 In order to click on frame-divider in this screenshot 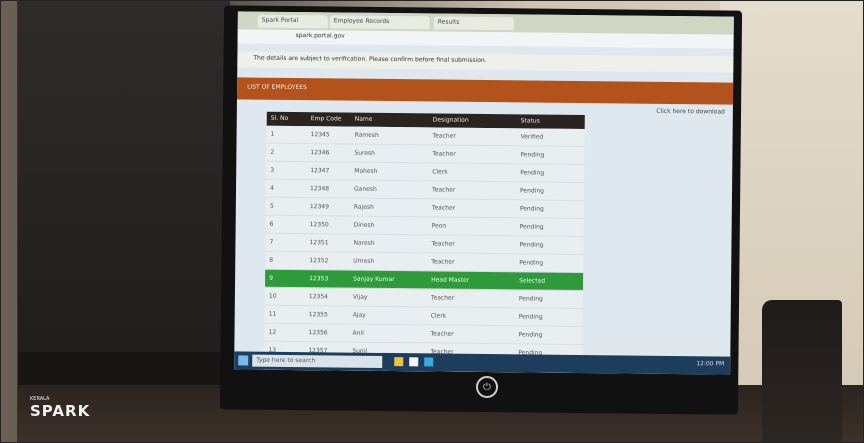, I will do `click(17, 221)`.